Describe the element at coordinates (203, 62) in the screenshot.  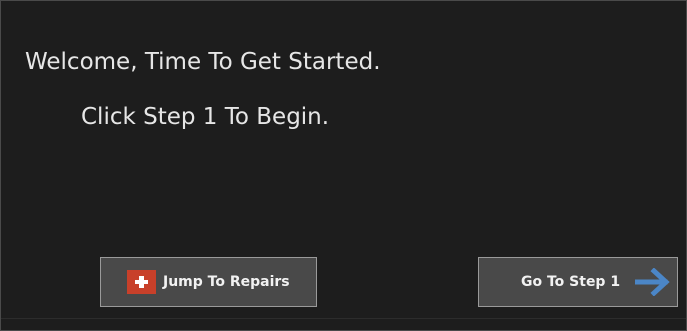
I see `welcome-heading: Welcome, Time To Get Started.` at that location.